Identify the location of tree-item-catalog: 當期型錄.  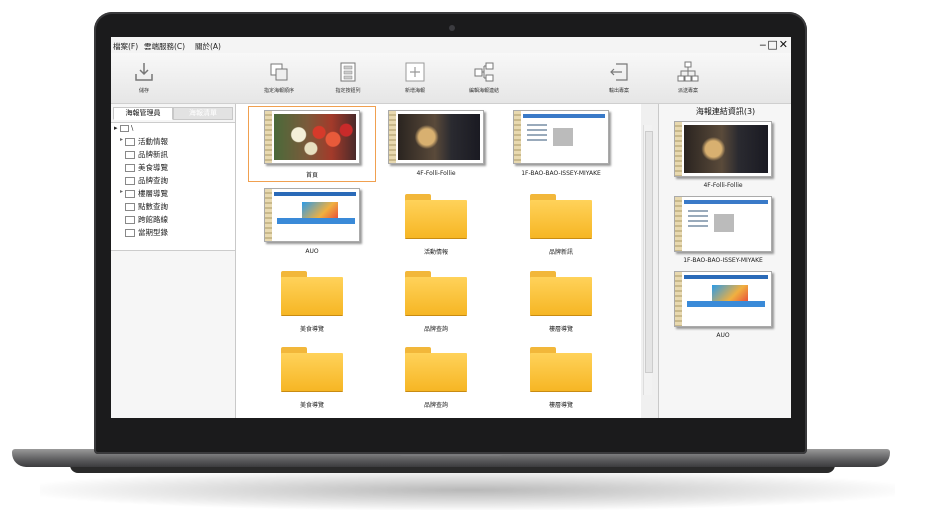
(146, 232).